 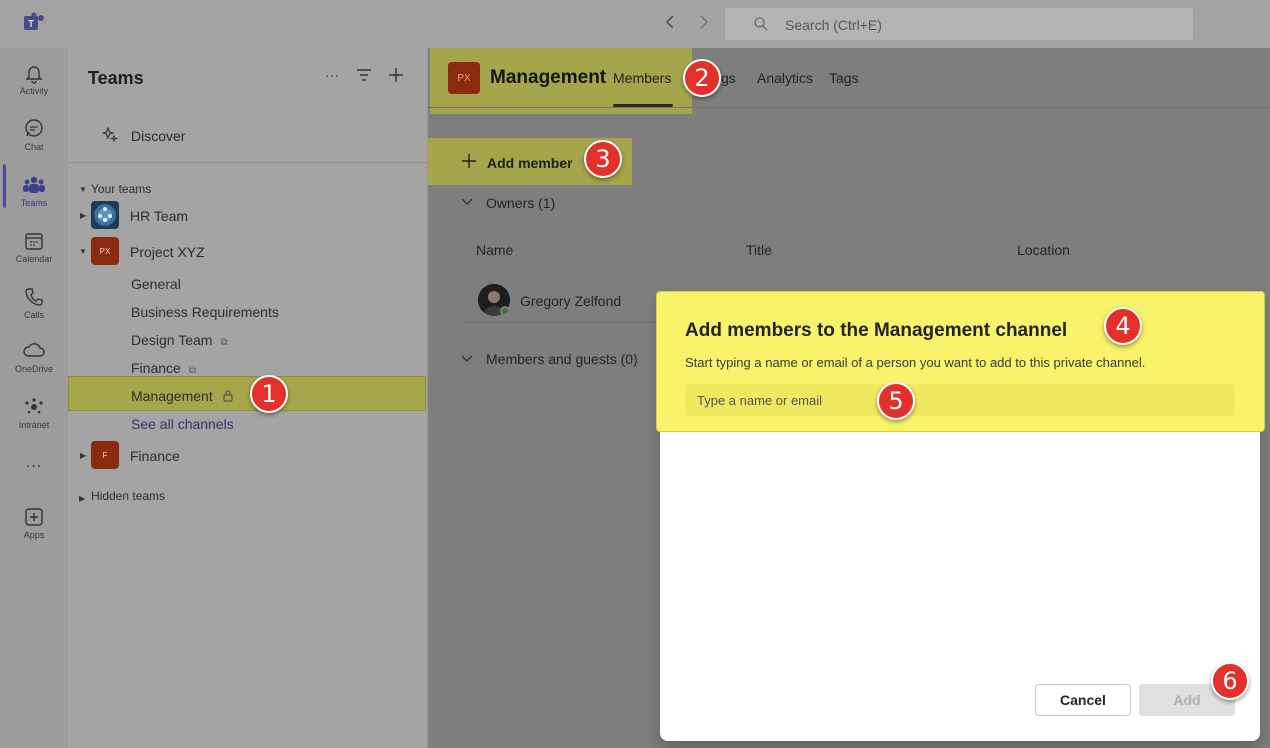 What do you see at coordinates (34, 147) in the screenshot?
I see `rail-label: Chat` at bounding box center [34, 147].